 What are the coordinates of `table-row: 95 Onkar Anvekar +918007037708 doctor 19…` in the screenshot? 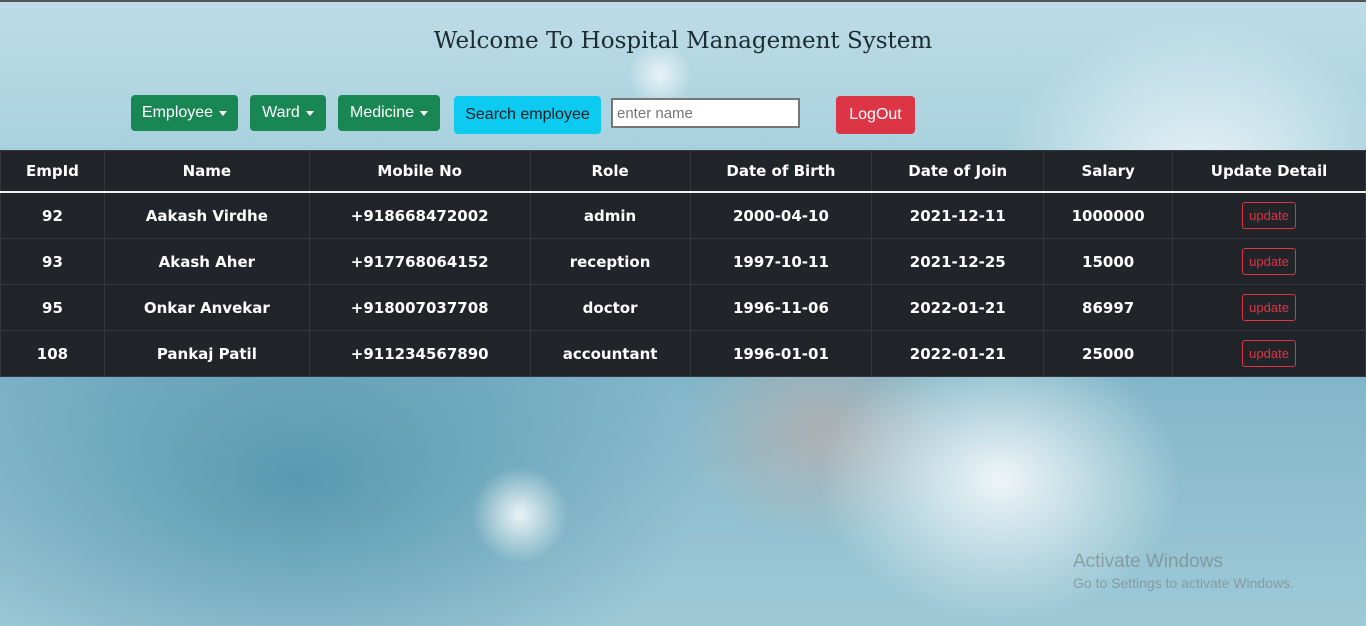 It's located at (683, 307).